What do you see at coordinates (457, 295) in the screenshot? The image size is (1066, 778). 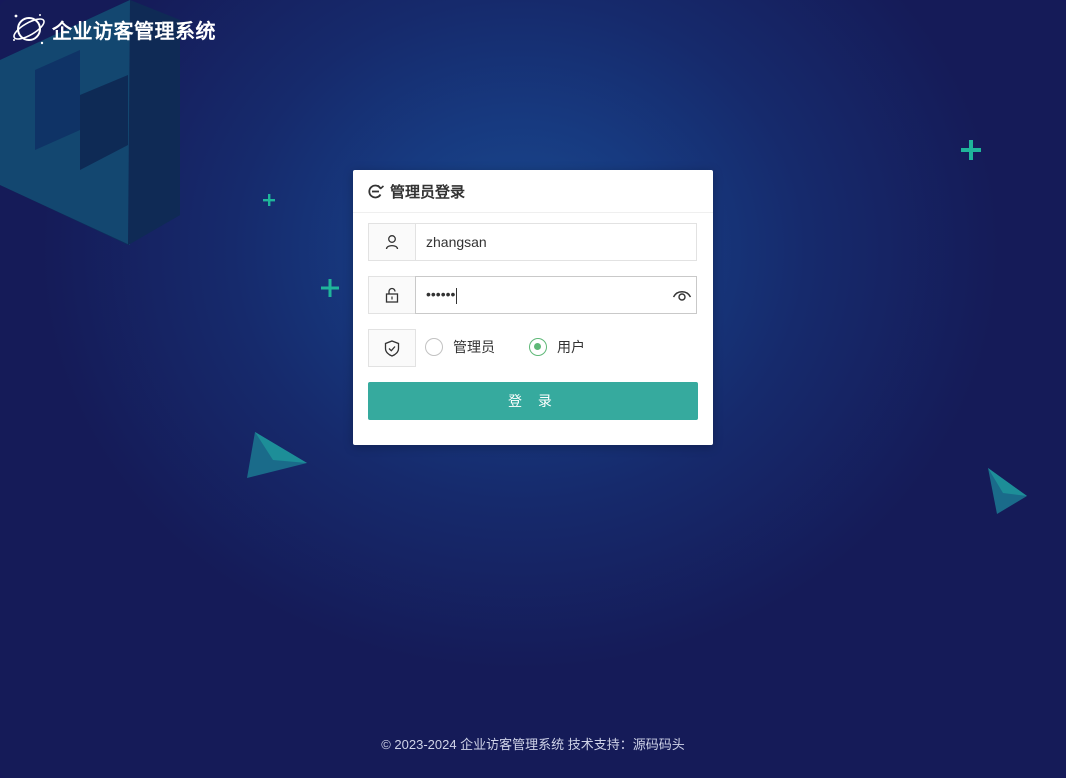 I see `text-caret` at bounding box center [457, 295].